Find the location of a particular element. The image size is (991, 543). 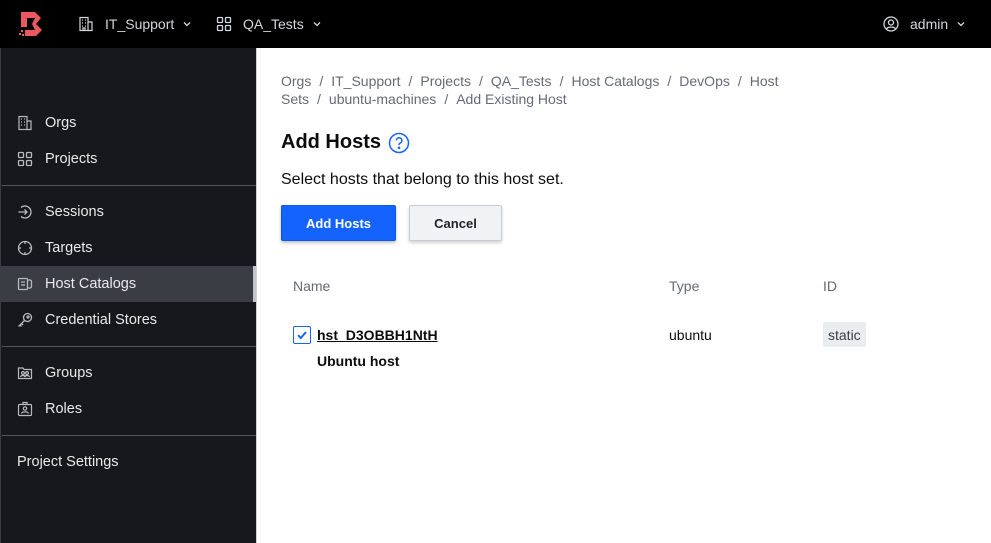

breadcrumb-host-catalog: DevOps is located at coordinates (704, 81).